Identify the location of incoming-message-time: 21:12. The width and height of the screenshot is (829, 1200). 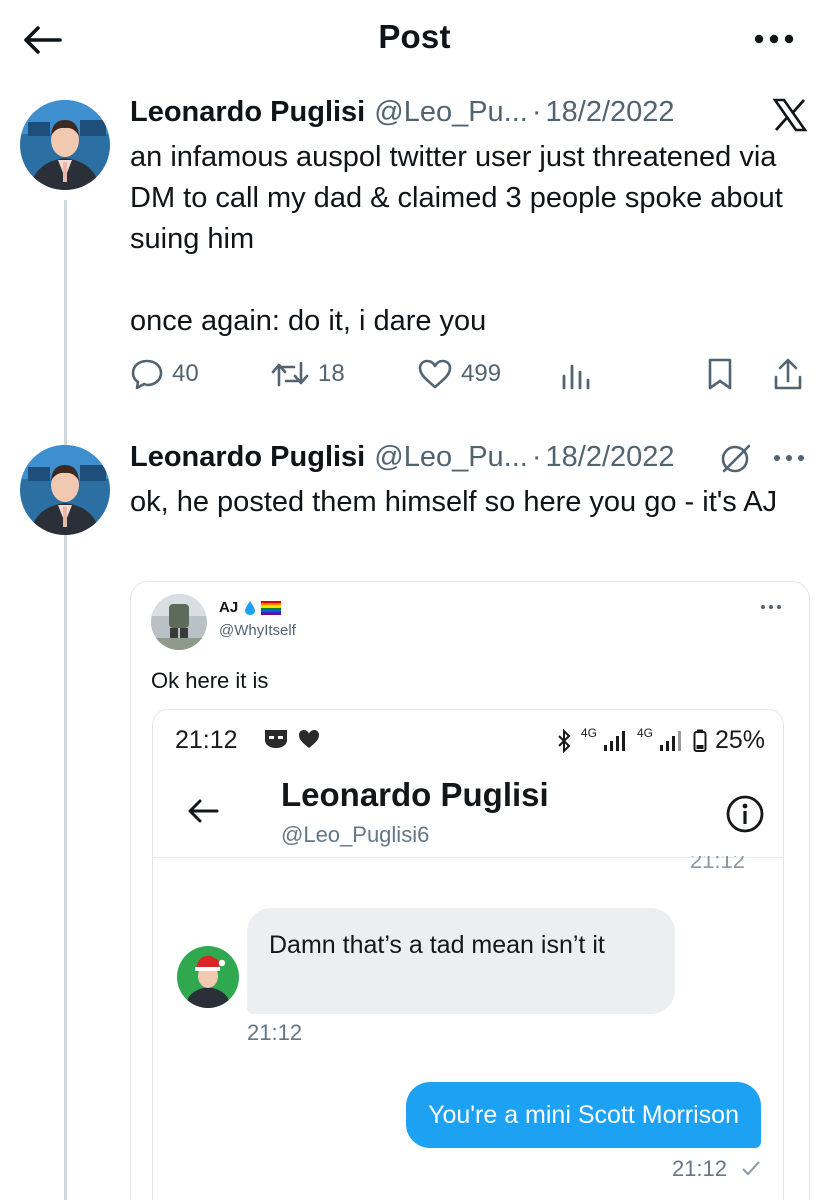
(275, 1032).